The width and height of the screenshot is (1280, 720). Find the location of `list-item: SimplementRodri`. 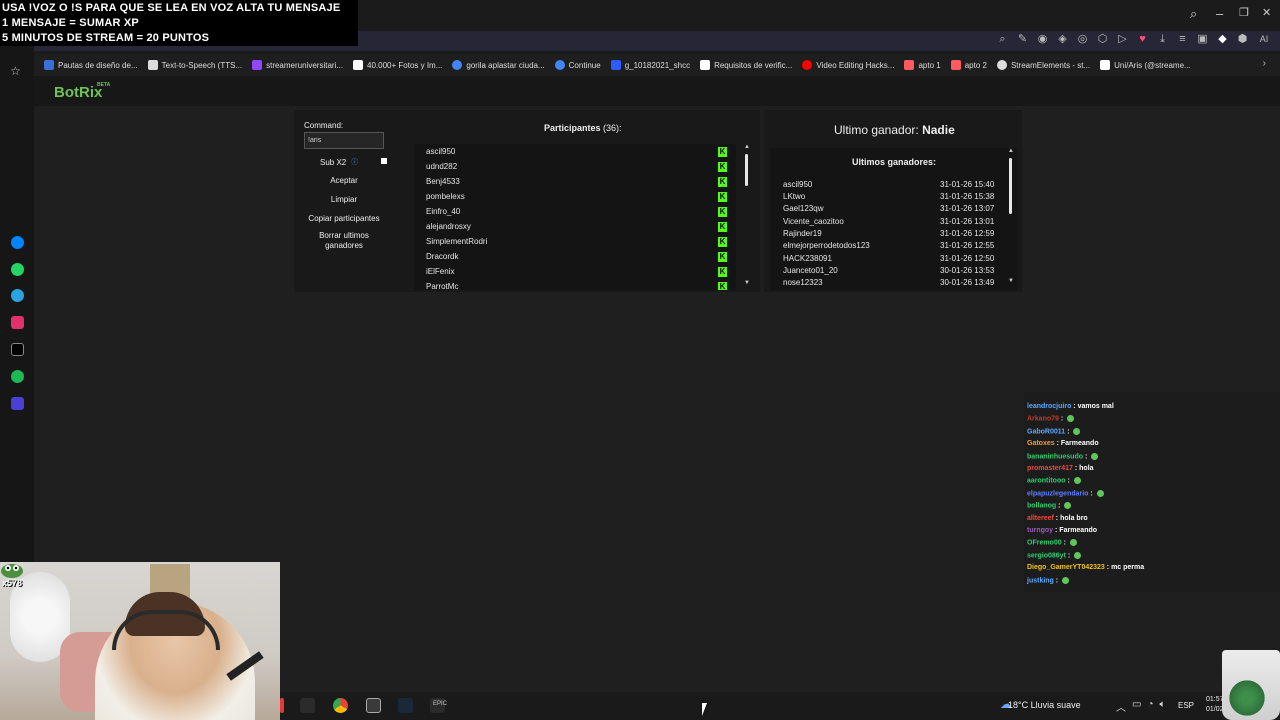

list-item: SimplementRodri is located at coordinates (457, 241).